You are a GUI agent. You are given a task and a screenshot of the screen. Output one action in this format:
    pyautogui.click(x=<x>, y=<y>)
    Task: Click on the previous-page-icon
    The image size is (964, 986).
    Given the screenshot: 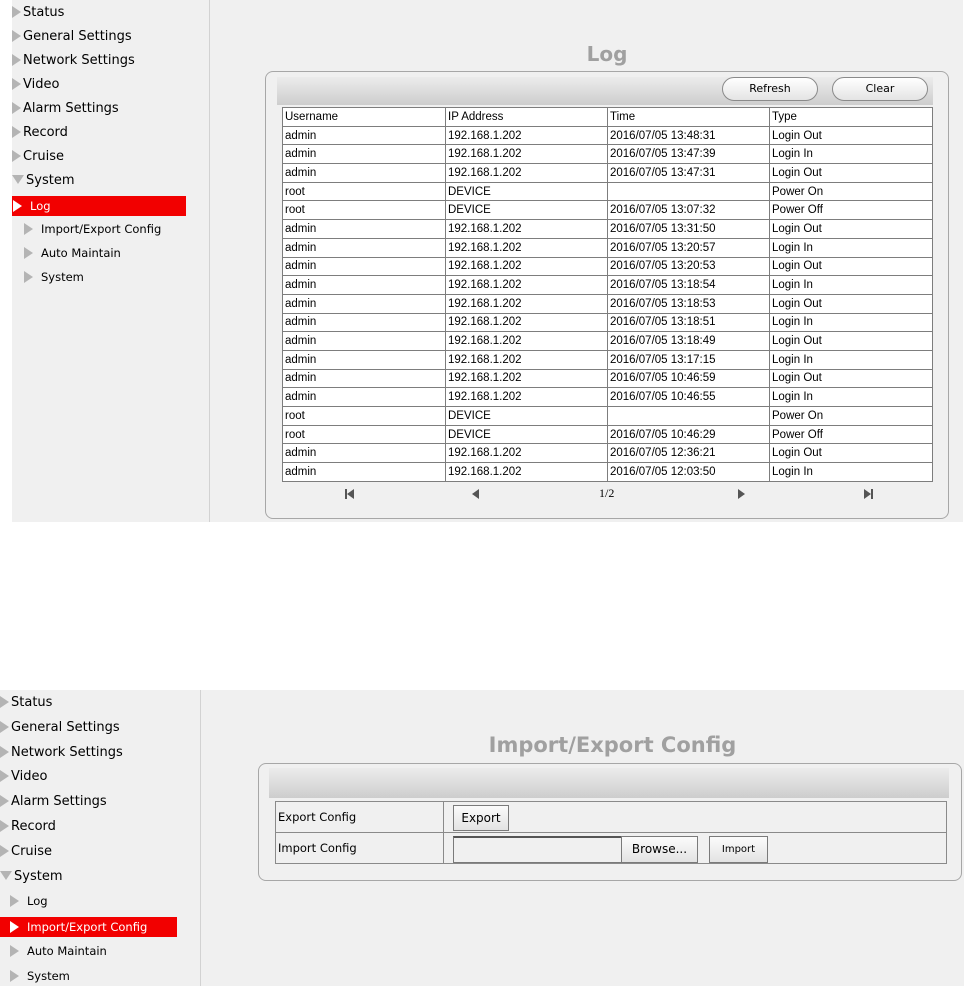 What is the action you would take?
    pyautogui.click(x=475, y=494)
    